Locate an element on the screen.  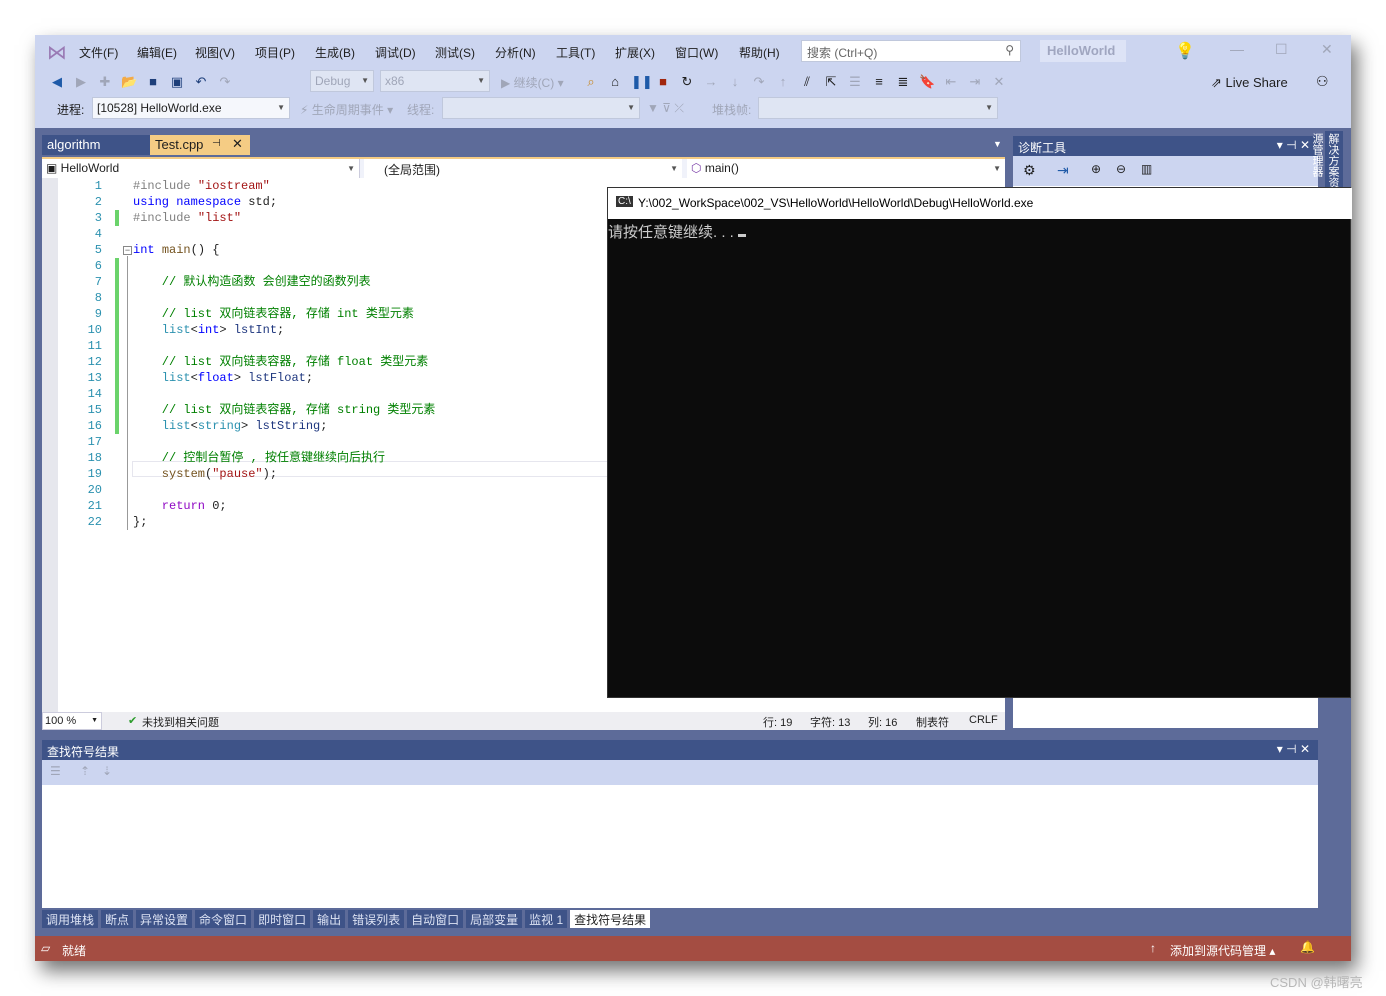
toggle-pointer-icon: ⇱ is located at coordinates (831, 82).